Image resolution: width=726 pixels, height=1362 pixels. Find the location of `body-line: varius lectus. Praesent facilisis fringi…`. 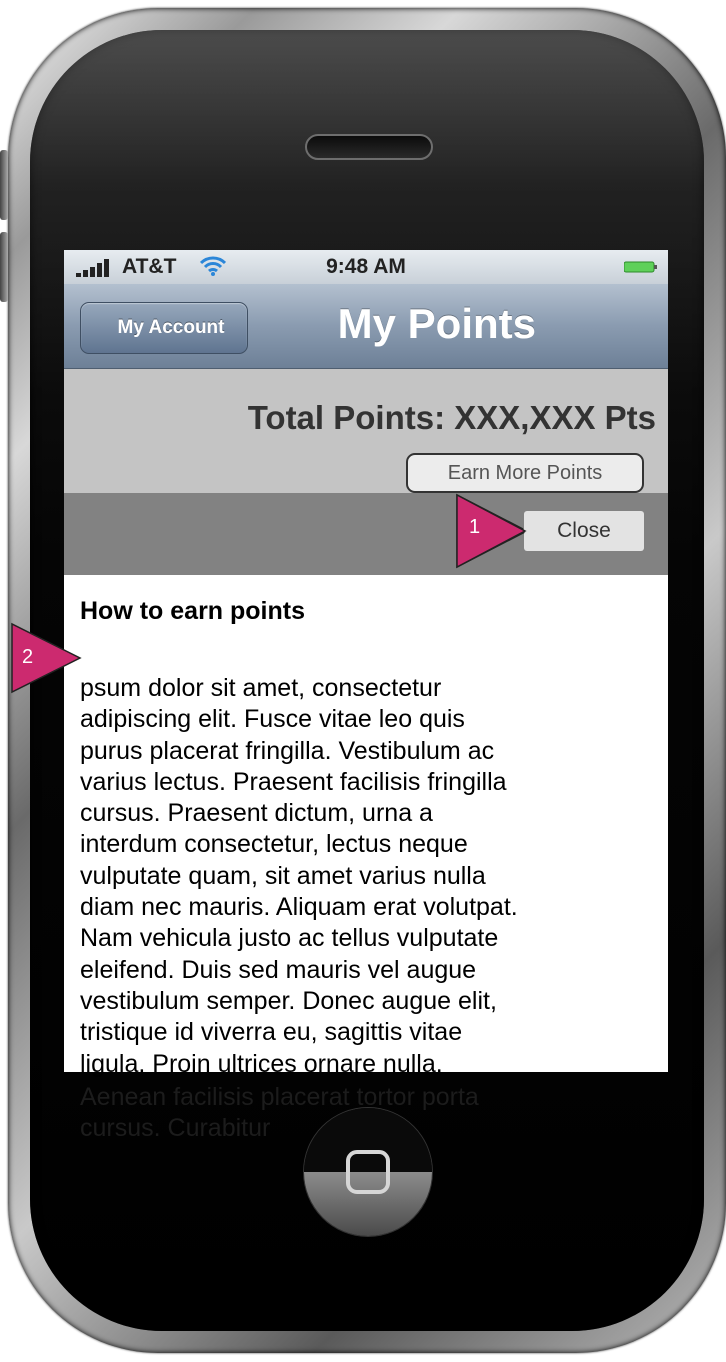

body-line: varius lectus. Praesent facilisis fringi… is located at coordinates (293, 781).